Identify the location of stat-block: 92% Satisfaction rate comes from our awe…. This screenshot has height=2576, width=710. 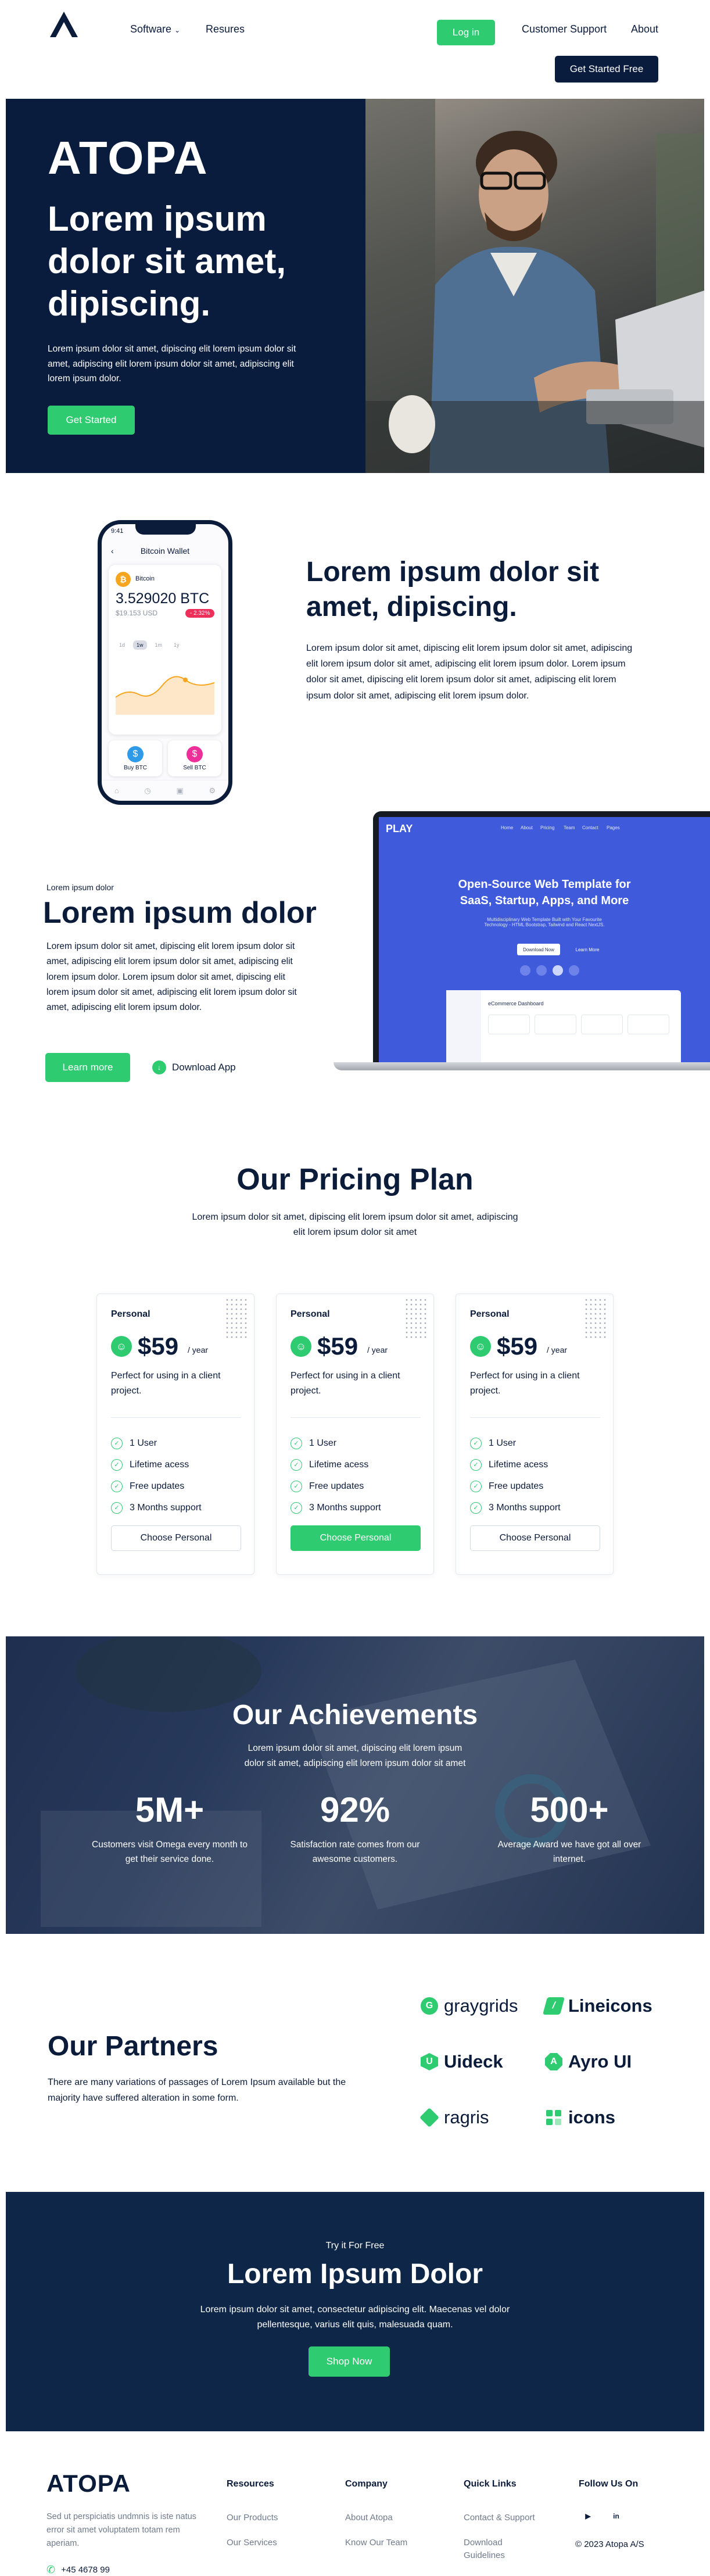
(355, 1828).